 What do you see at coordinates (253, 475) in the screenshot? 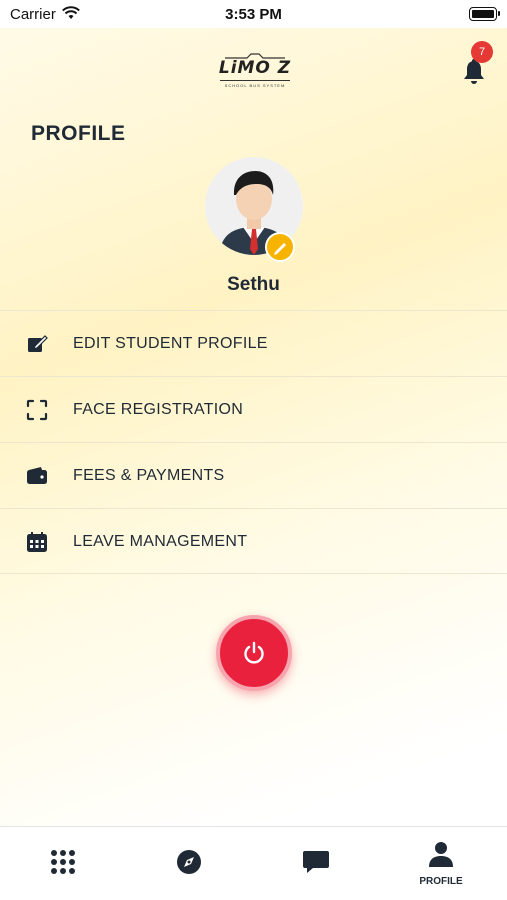
I see `menu-item-fees-payments: FEES & PAYMENTS` at bounding box center [253, 475].